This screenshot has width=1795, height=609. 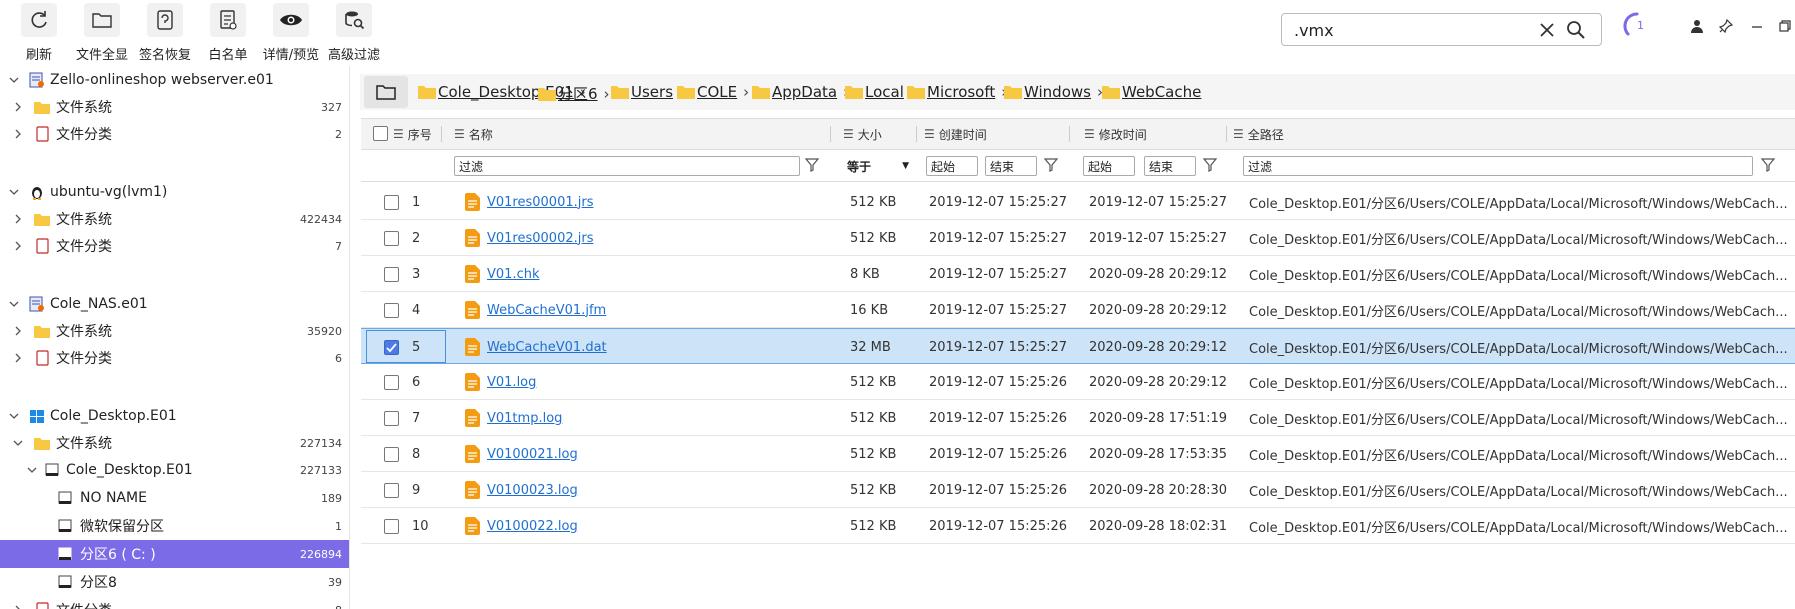 What do you see at coordinates (174, 582) in the screenshot?
I see `tree-item-partition: 分区8 39` at bounding box center [174, 582].